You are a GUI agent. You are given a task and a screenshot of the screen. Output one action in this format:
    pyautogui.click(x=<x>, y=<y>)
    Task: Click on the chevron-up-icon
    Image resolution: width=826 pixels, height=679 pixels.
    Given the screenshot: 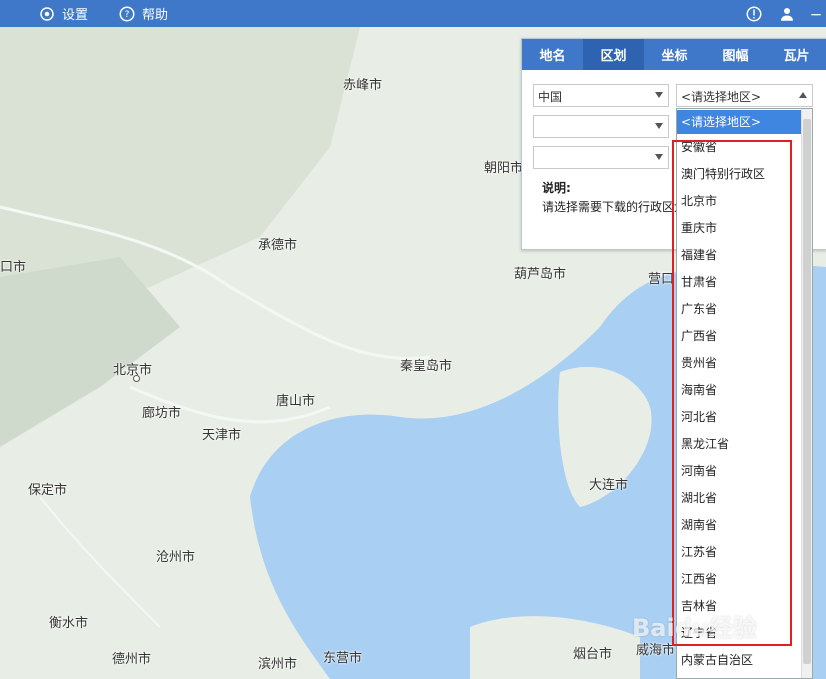 What is the action you would take?
    pyautogui.click(x=803, y=95)
    